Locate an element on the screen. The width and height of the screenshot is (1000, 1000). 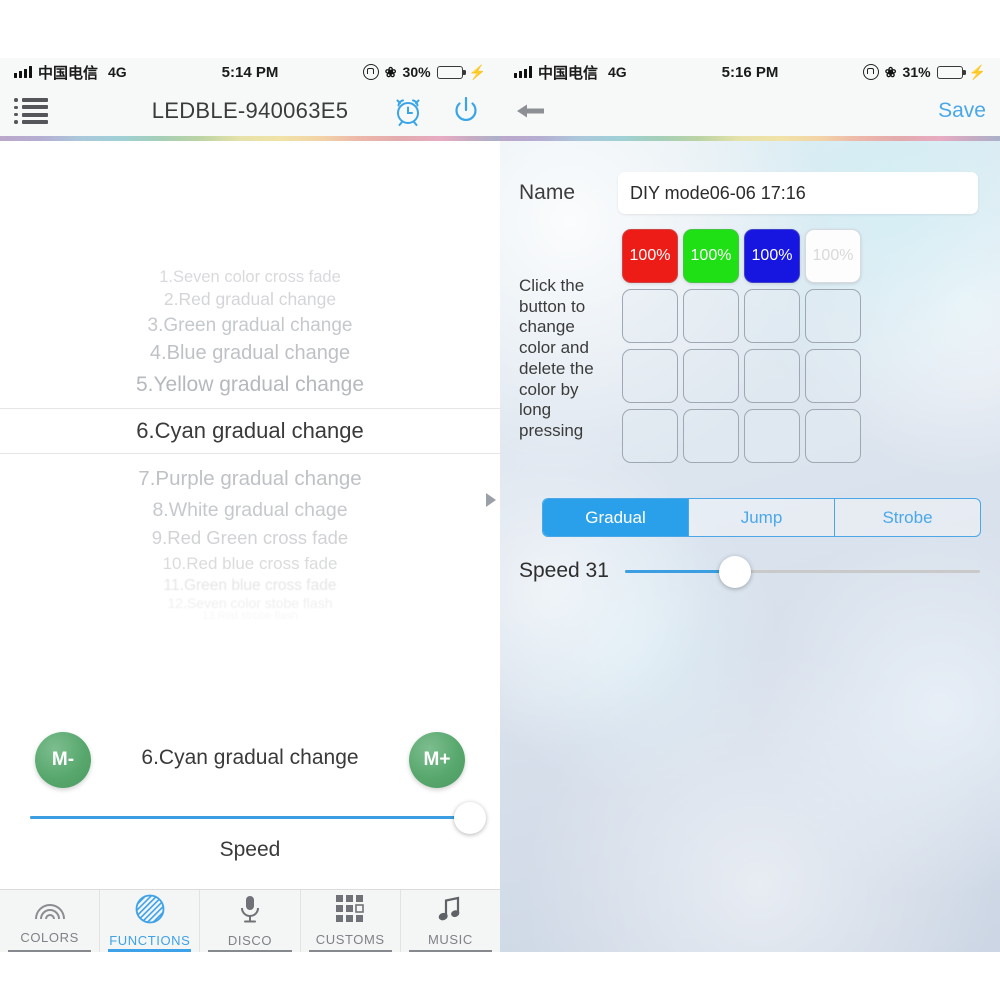
mode-list-item: 7.Purple gradual change is located at coordinates (250, 479).